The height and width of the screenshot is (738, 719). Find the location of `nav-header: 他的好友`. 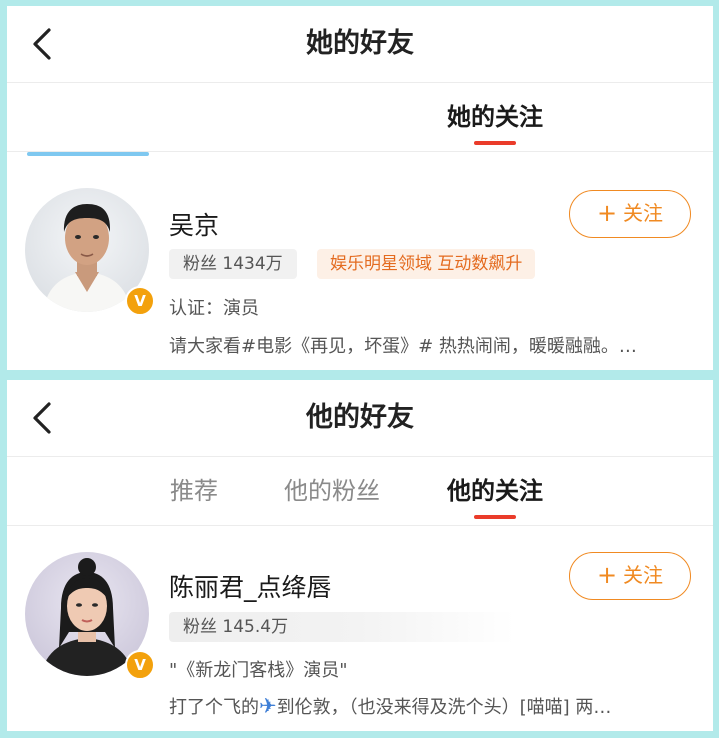

nav-header: 他的好友 is located at coordinates (360, 418).